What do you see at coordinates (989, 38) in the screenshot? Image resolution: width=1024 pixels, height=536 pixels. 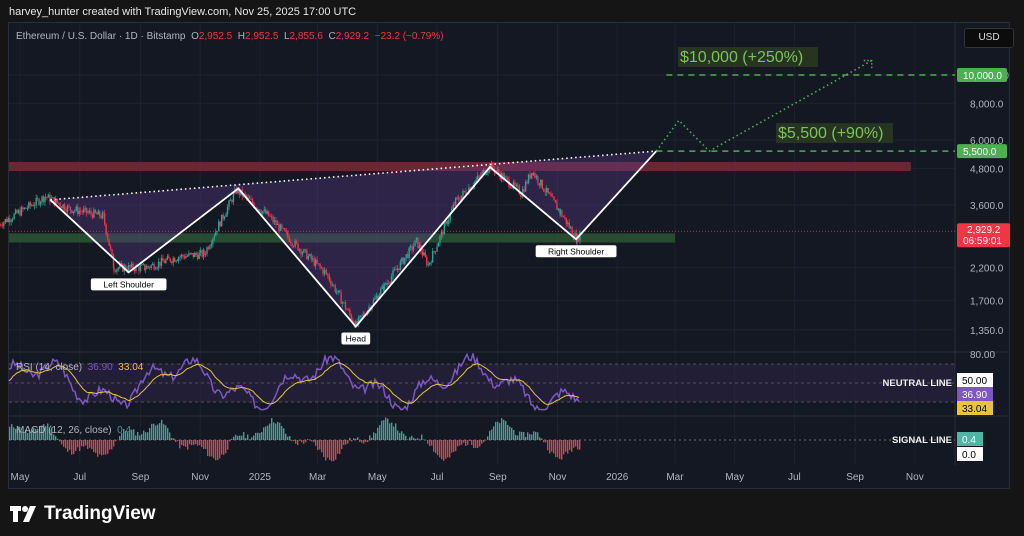 I see `currency-button: USD` at bounding box center [989, 38].